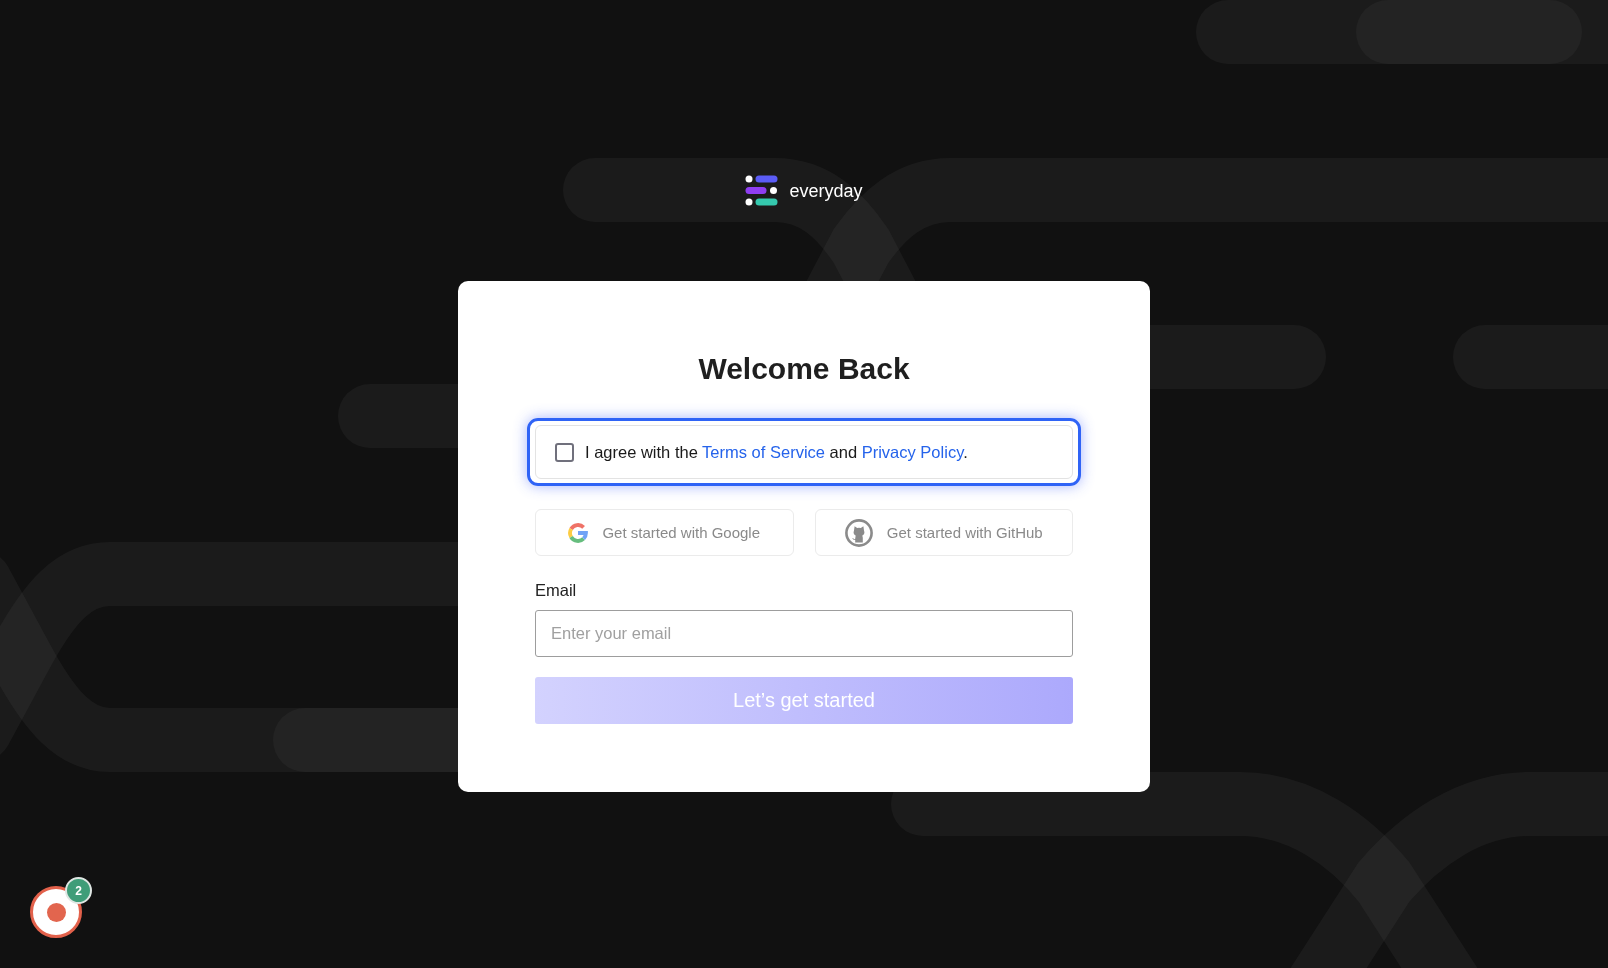 The image size is (1608, 968). I want to click on consent-text: I agree with the Terms of Service and Privacy Policy., so click(776, 452).